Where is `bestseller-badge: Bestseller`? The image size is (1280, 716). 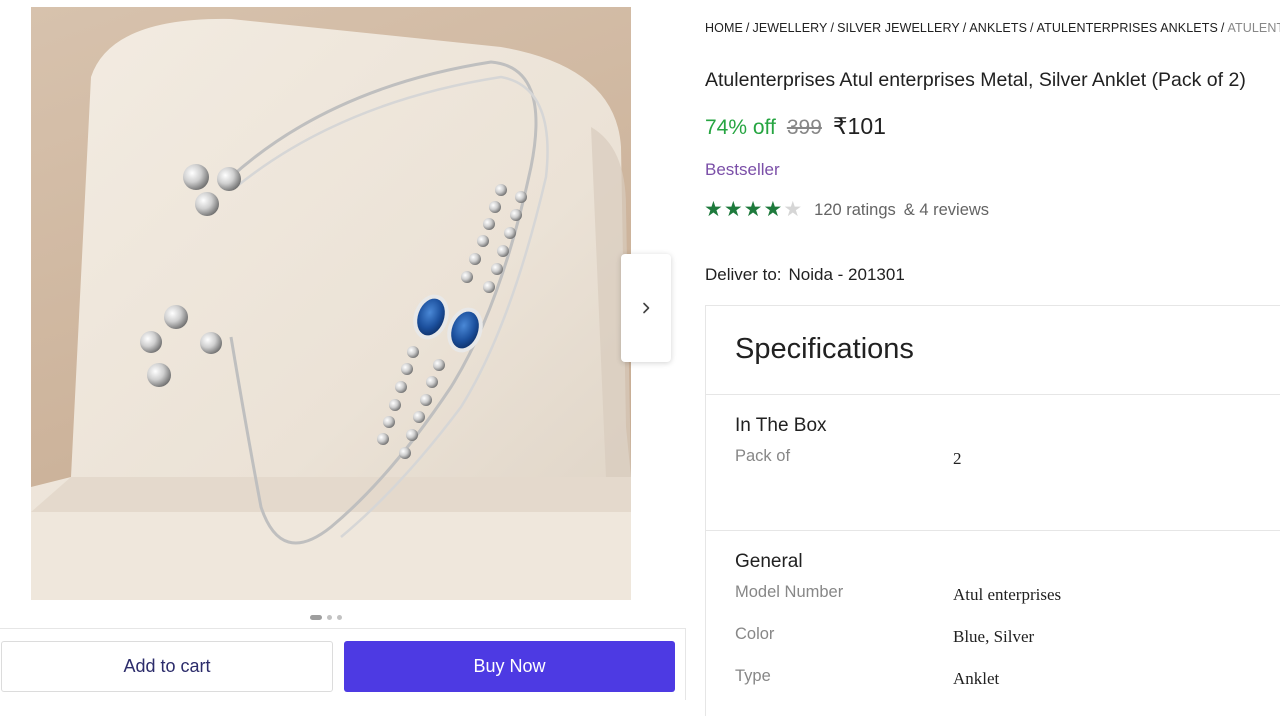 bestseller-badge: Bestseller is located at coordinates (742, 169).